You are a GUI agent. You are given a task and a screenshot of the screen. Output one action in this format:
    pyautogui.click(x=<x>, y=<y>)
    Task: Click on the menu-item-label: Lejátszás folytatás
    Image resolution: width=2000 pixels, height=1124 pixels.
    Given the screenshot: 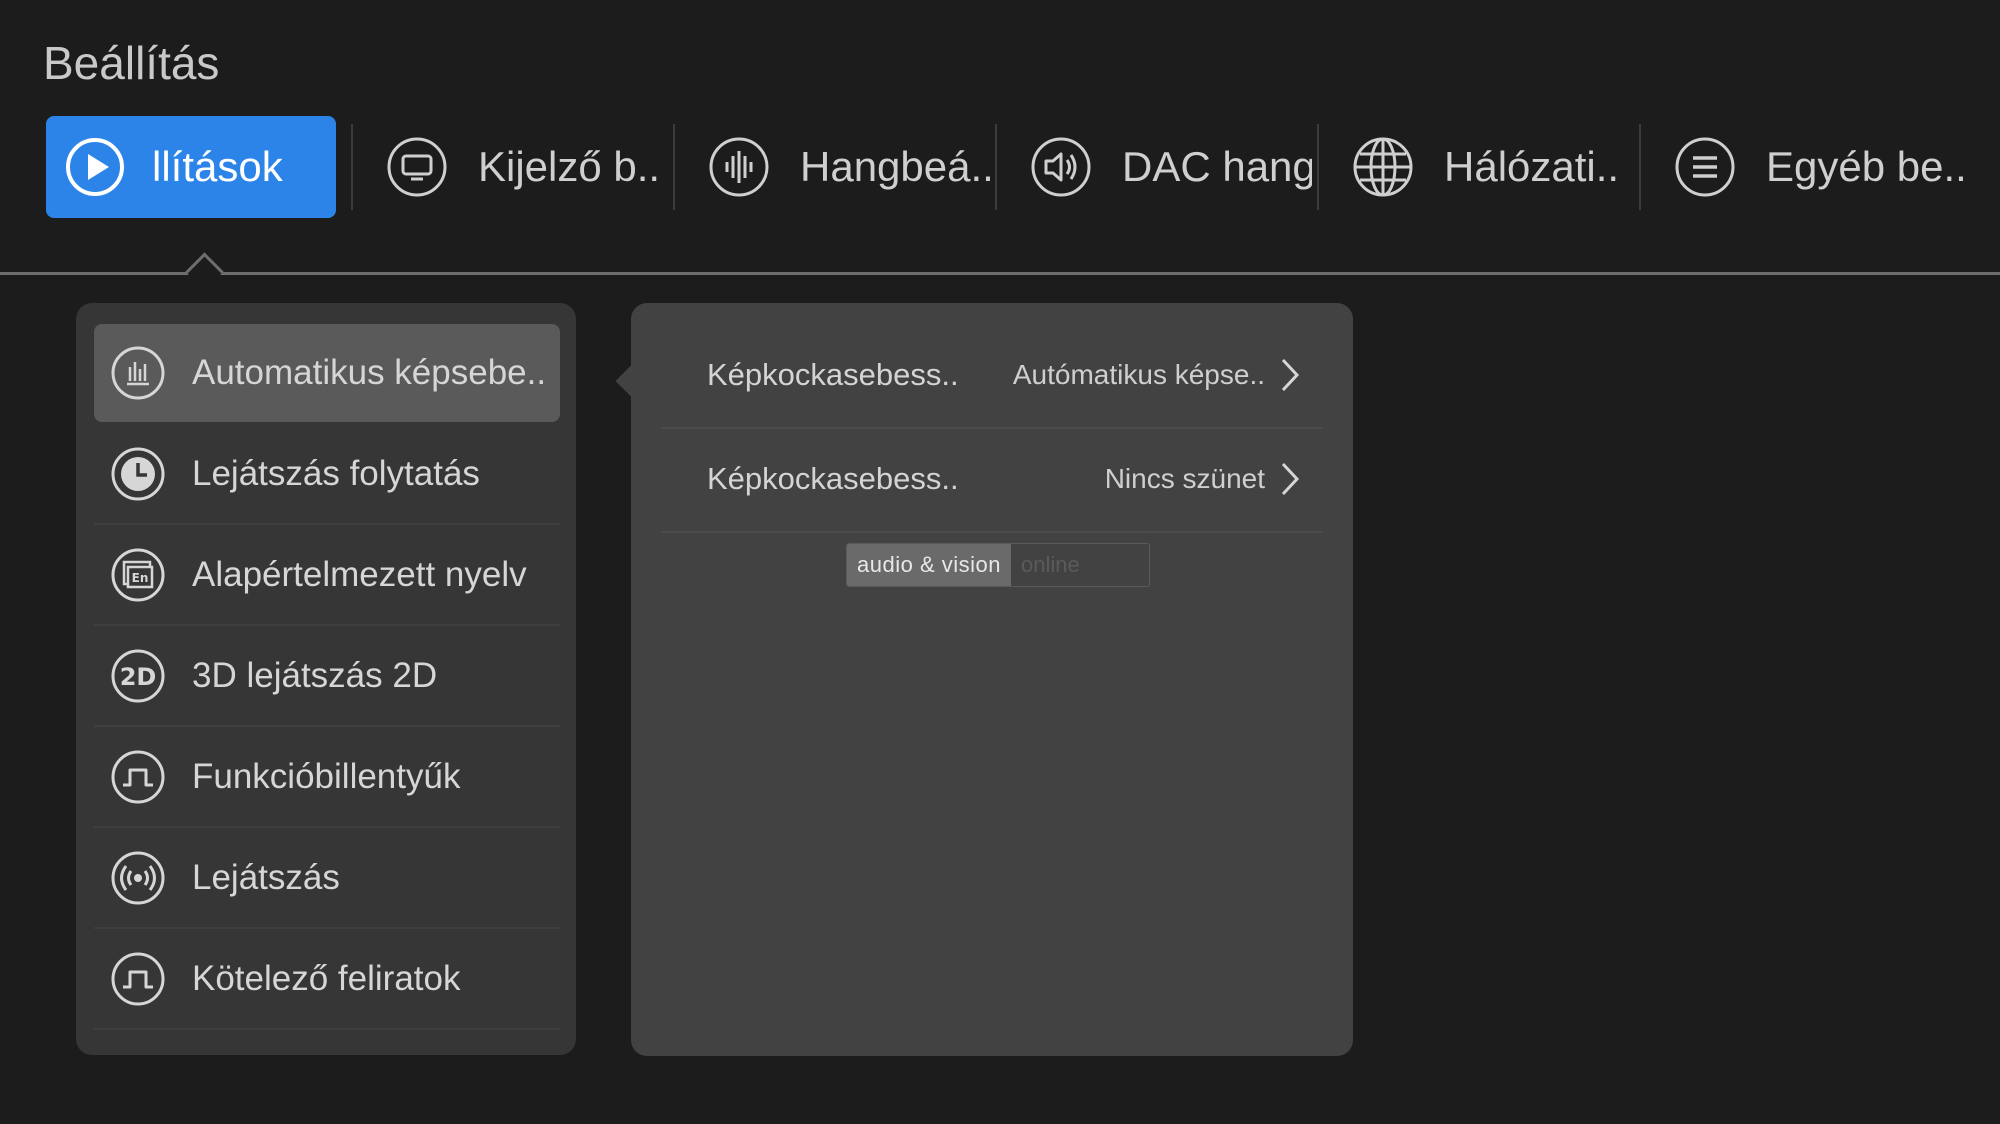 What is the action you would take?
    pyautogui.click(x=336, y=473)
    